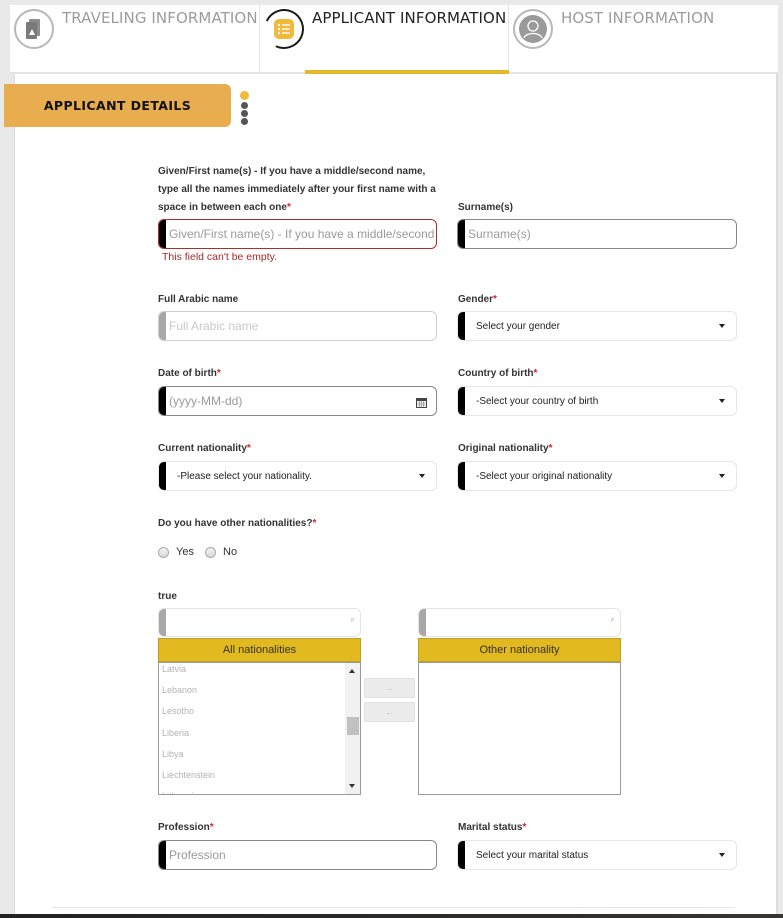  I want to click on dob-label: Date of birth*, so click(189, 374).